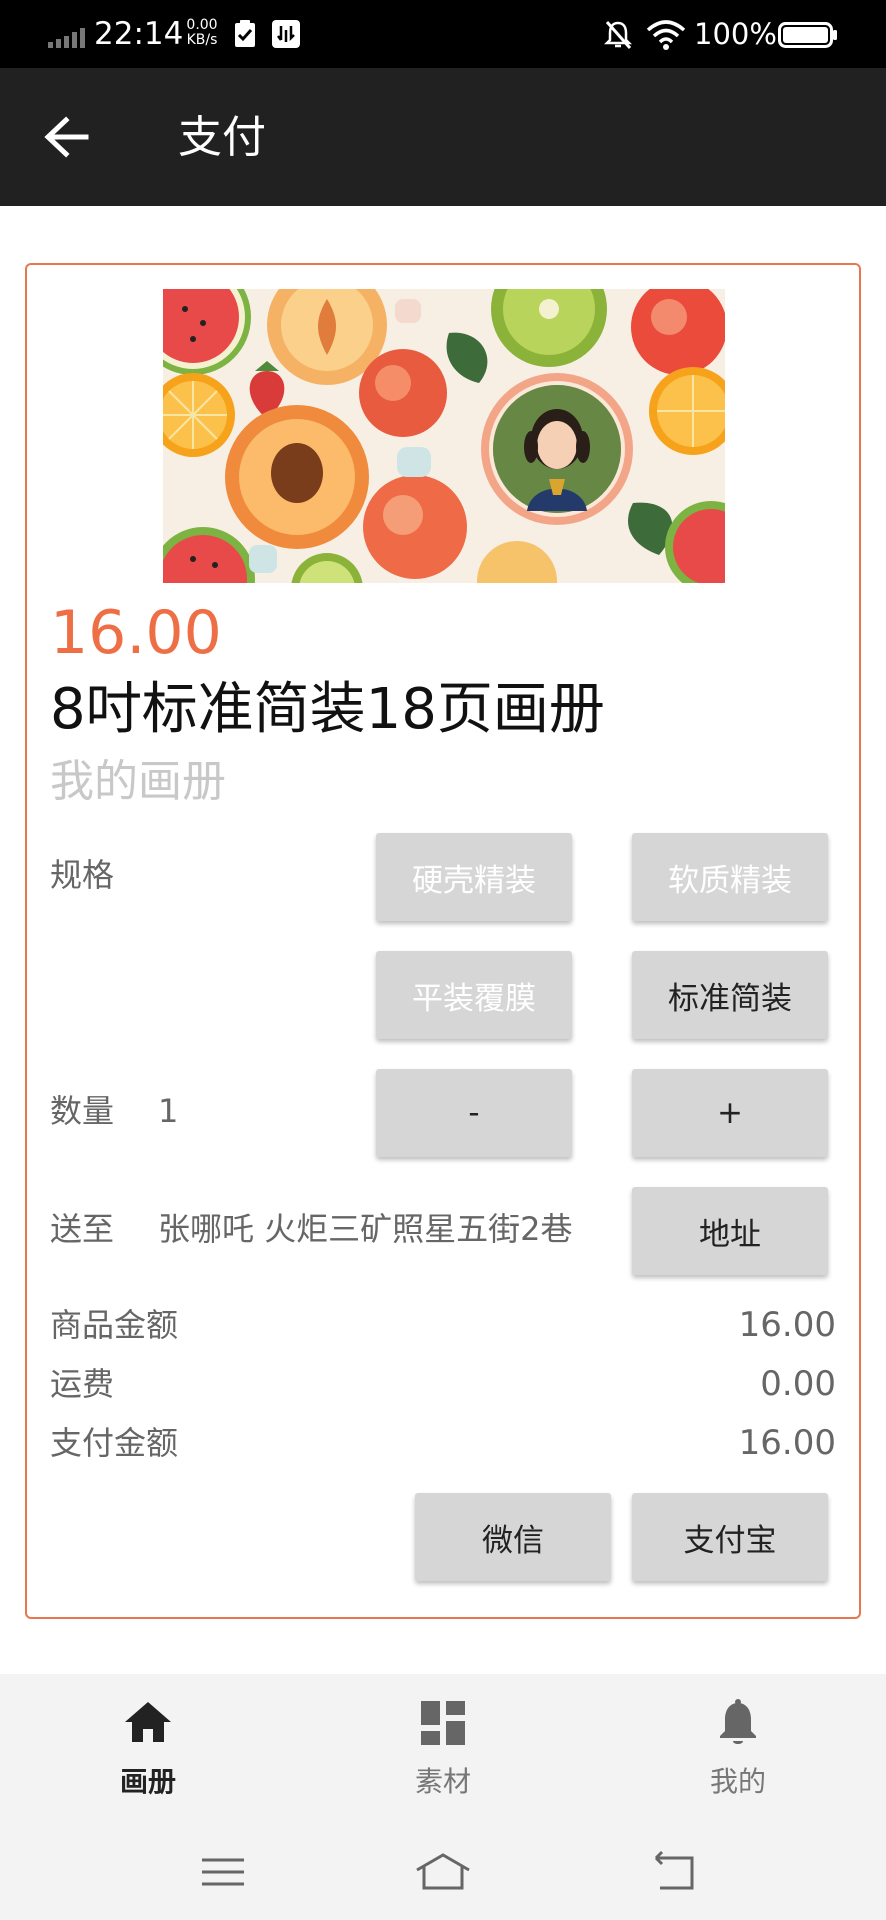  What do you see at coordinates (730, 1113) in the screenshot?
I see `quantity-increase-button: +` at bounding box center [730, 1113].